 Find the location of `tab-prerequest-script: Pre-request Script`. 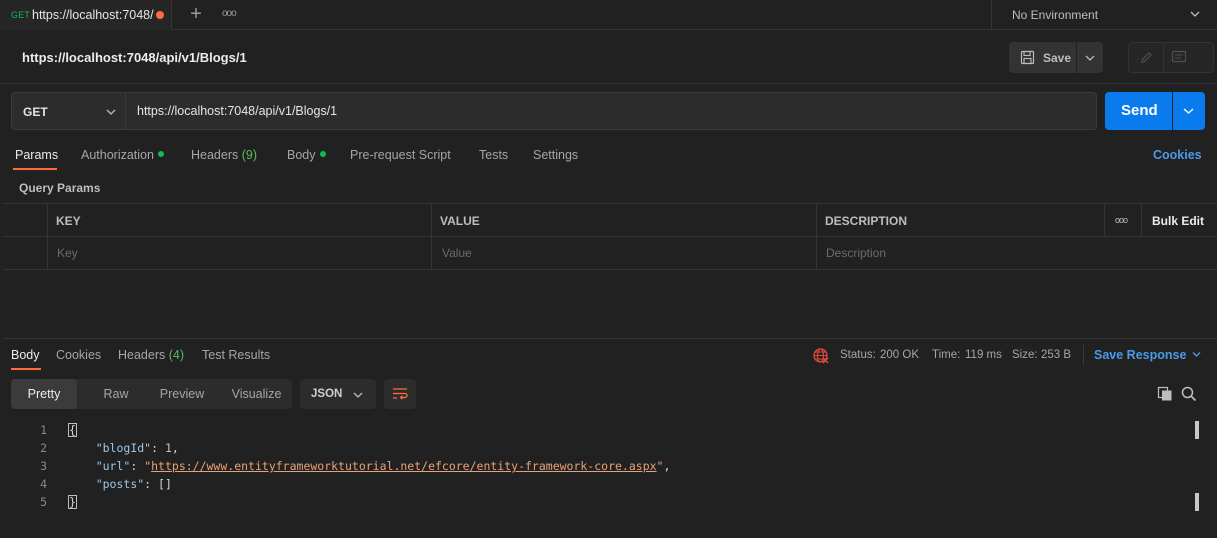

tab-prerequest-script: Pre-request Script is located at coordinates (400, 155).